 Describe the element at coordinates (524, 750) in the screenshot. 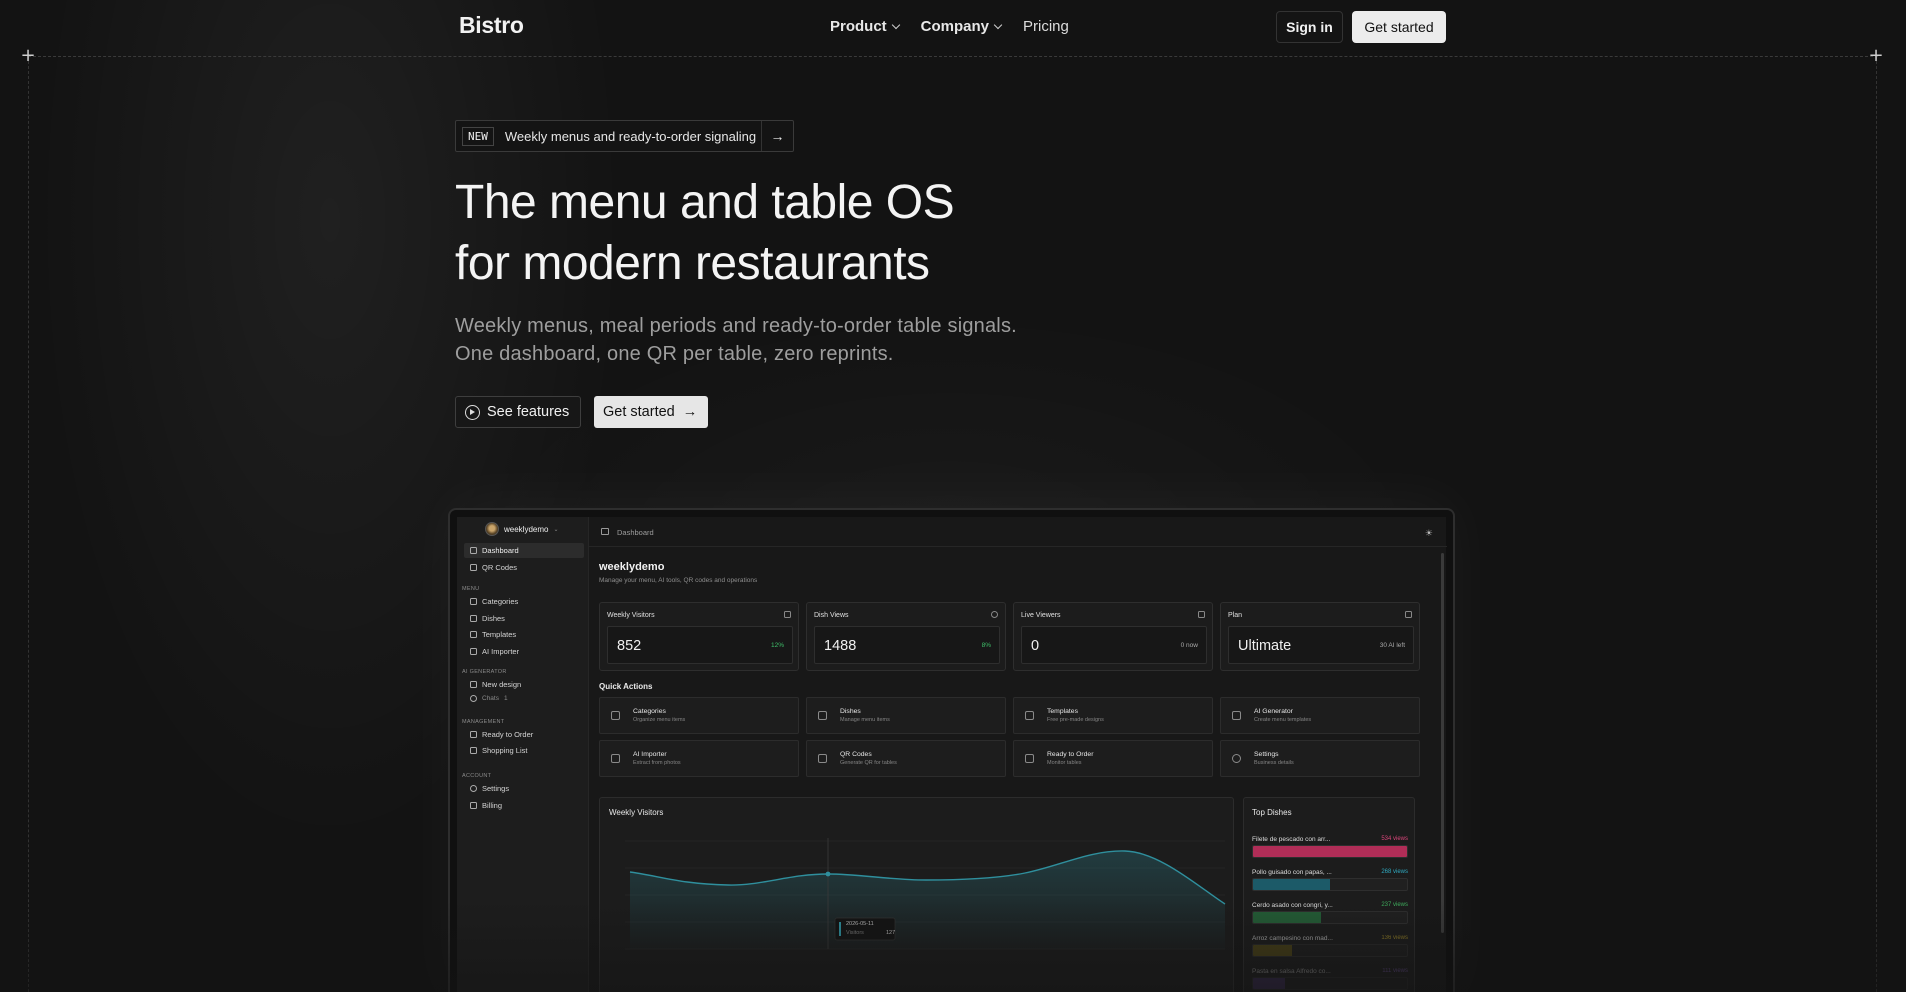

I see `sidebar-item-shopping-list: Shopping List` at that location.